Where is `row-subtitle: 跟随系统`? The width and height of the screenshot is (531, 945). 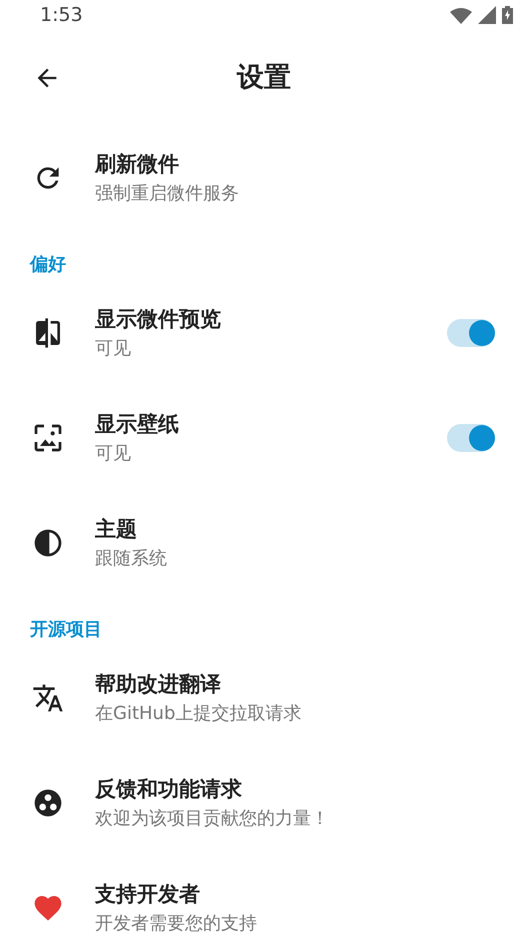
row-subtitle: 跟随系统 is located at coordinates (131, 558).